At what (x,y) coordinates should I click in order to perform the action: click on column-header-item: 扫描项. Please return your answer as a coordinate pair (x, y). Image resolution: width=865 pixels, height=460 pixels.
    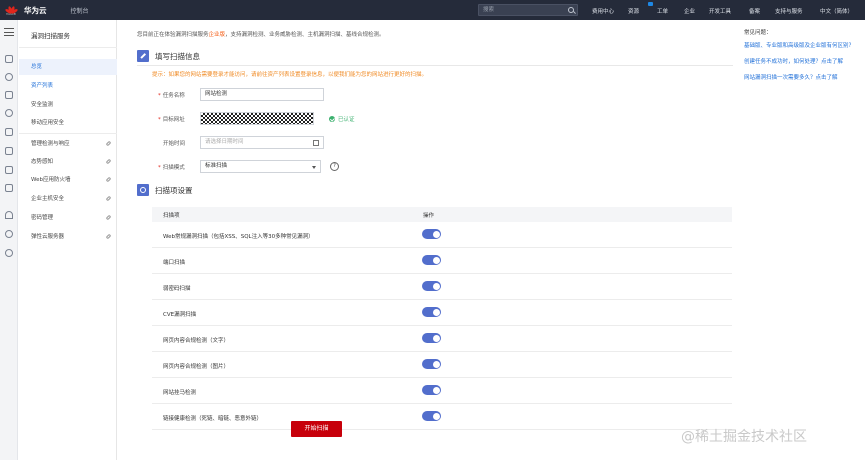
    Looking at the image, I should click on (171, 216).